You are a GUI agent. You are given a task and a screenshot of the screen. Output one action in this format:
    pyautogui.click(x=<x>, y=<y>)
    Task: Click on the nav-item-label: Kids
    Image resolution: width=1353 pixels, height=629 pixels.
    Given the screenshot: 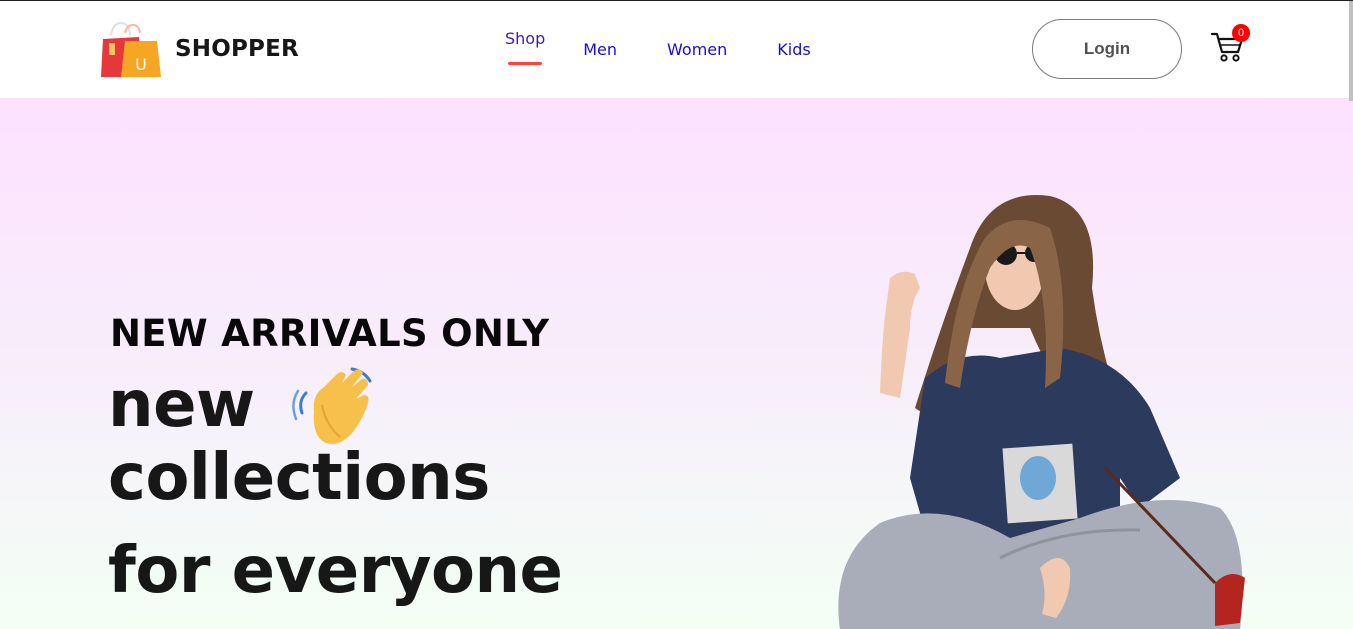 What is the action you would take?
    pyautogui.click(x=794, y=49)
    